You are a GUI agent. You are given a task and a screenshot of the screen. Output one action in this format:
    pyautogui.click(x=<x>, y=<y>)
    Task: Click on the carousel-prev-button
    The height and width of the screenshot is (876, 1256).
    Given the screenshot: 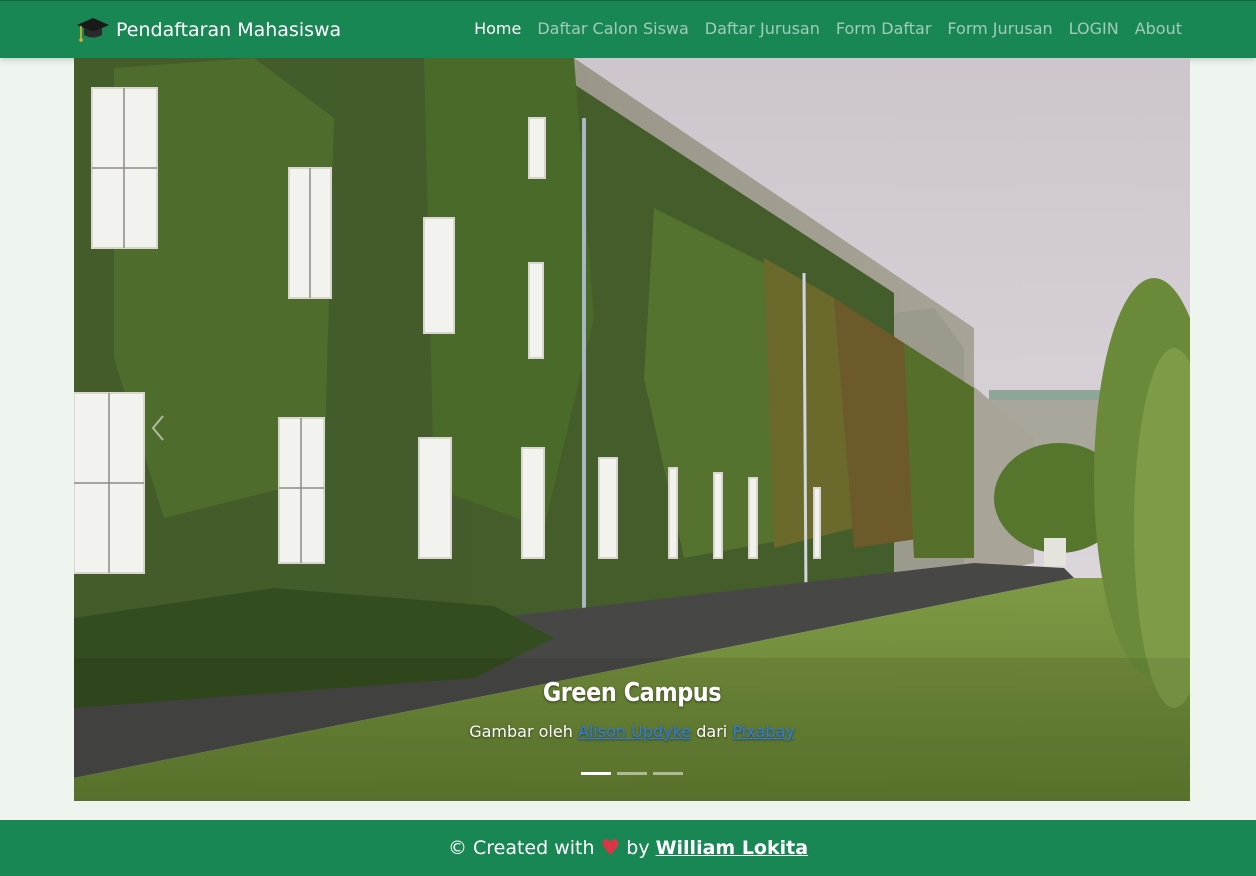 What is the action you would take?
    pyautogui.click(x=158, y=428)
    